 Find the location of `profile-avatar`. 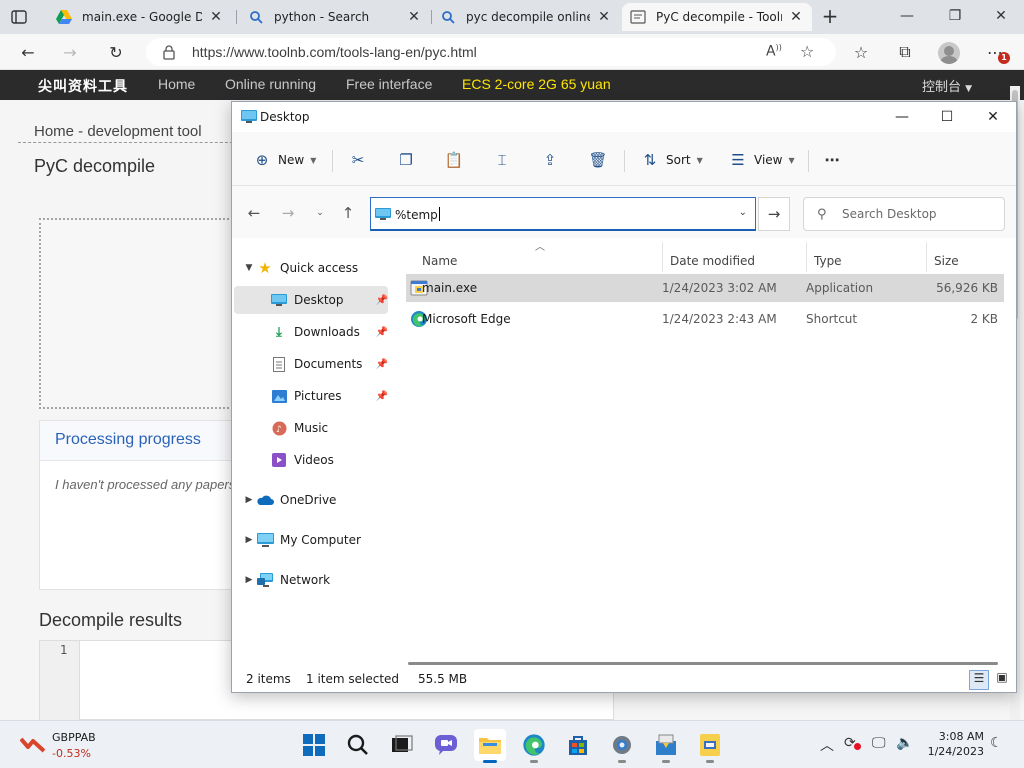

profile-avatar is located at coordinates (949, 53).